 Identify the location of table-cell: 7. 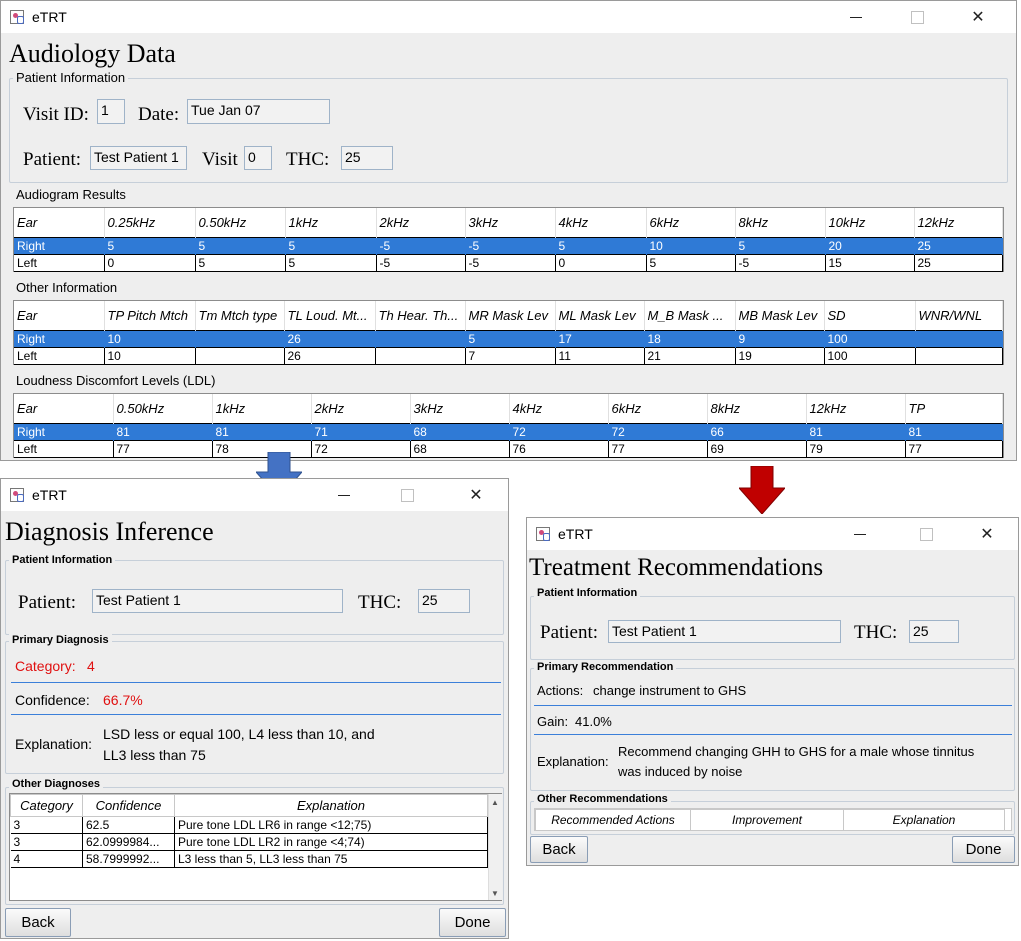
(510, 356).